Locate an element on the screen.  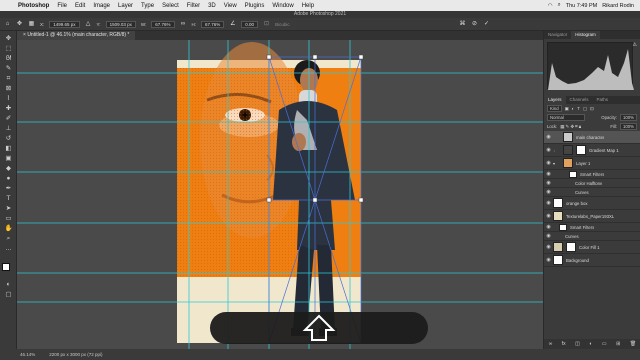
fx-icon: fx is located at coordinates (564, 344).